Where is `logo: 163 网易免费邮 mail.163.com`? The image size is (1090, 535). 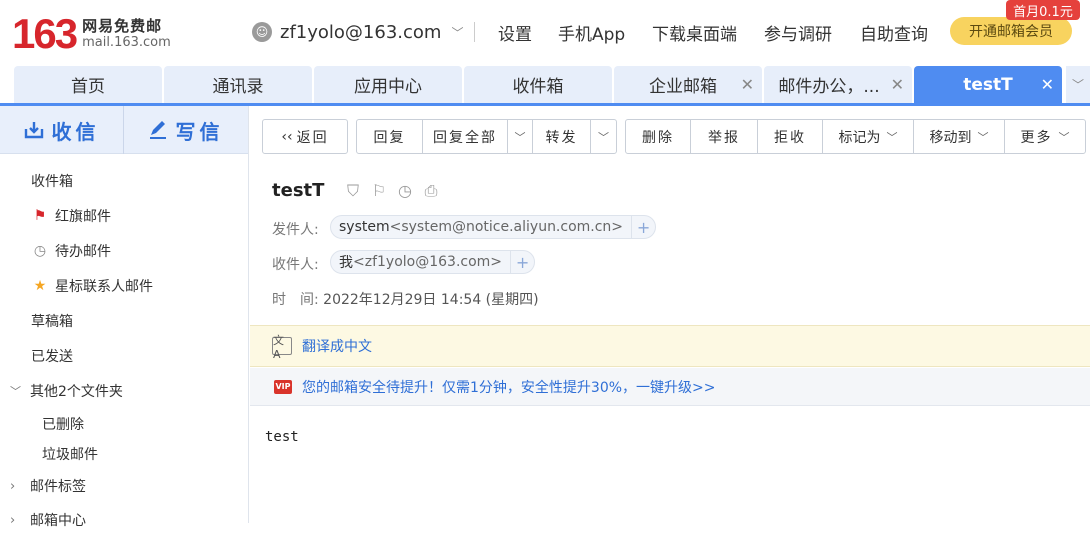 logo: 163 网易免费邮 mail.163.com is located at coordinates (91, 34).